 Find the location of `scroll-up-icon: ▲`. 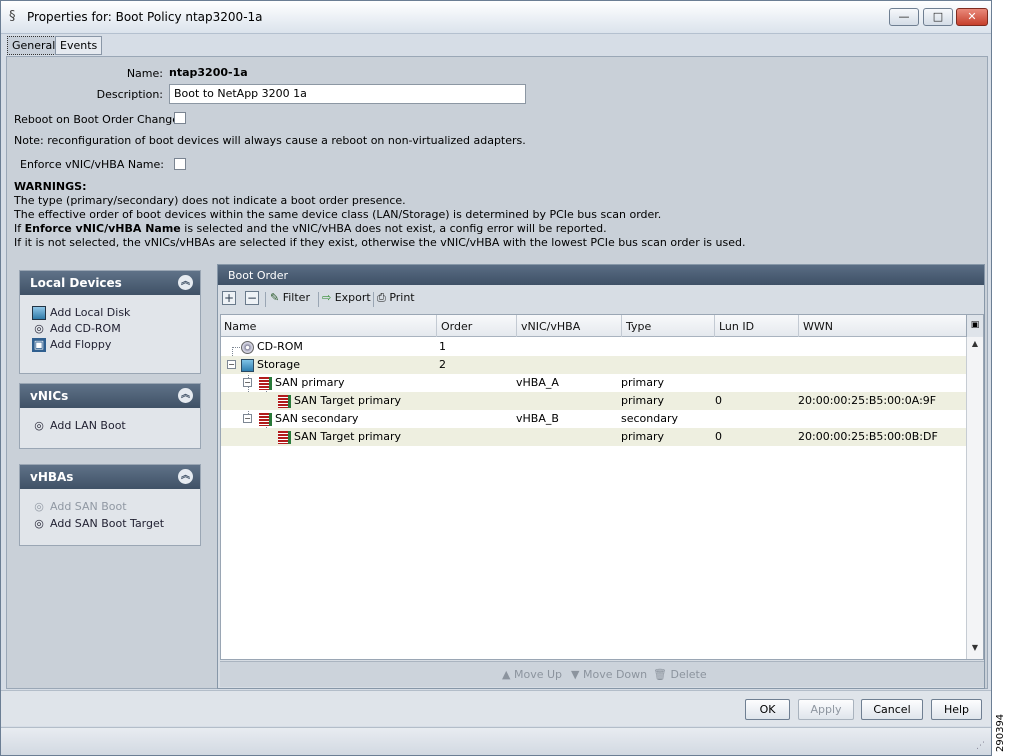

scroll-up-icon: ▲ is located at coordinates (975, 346).